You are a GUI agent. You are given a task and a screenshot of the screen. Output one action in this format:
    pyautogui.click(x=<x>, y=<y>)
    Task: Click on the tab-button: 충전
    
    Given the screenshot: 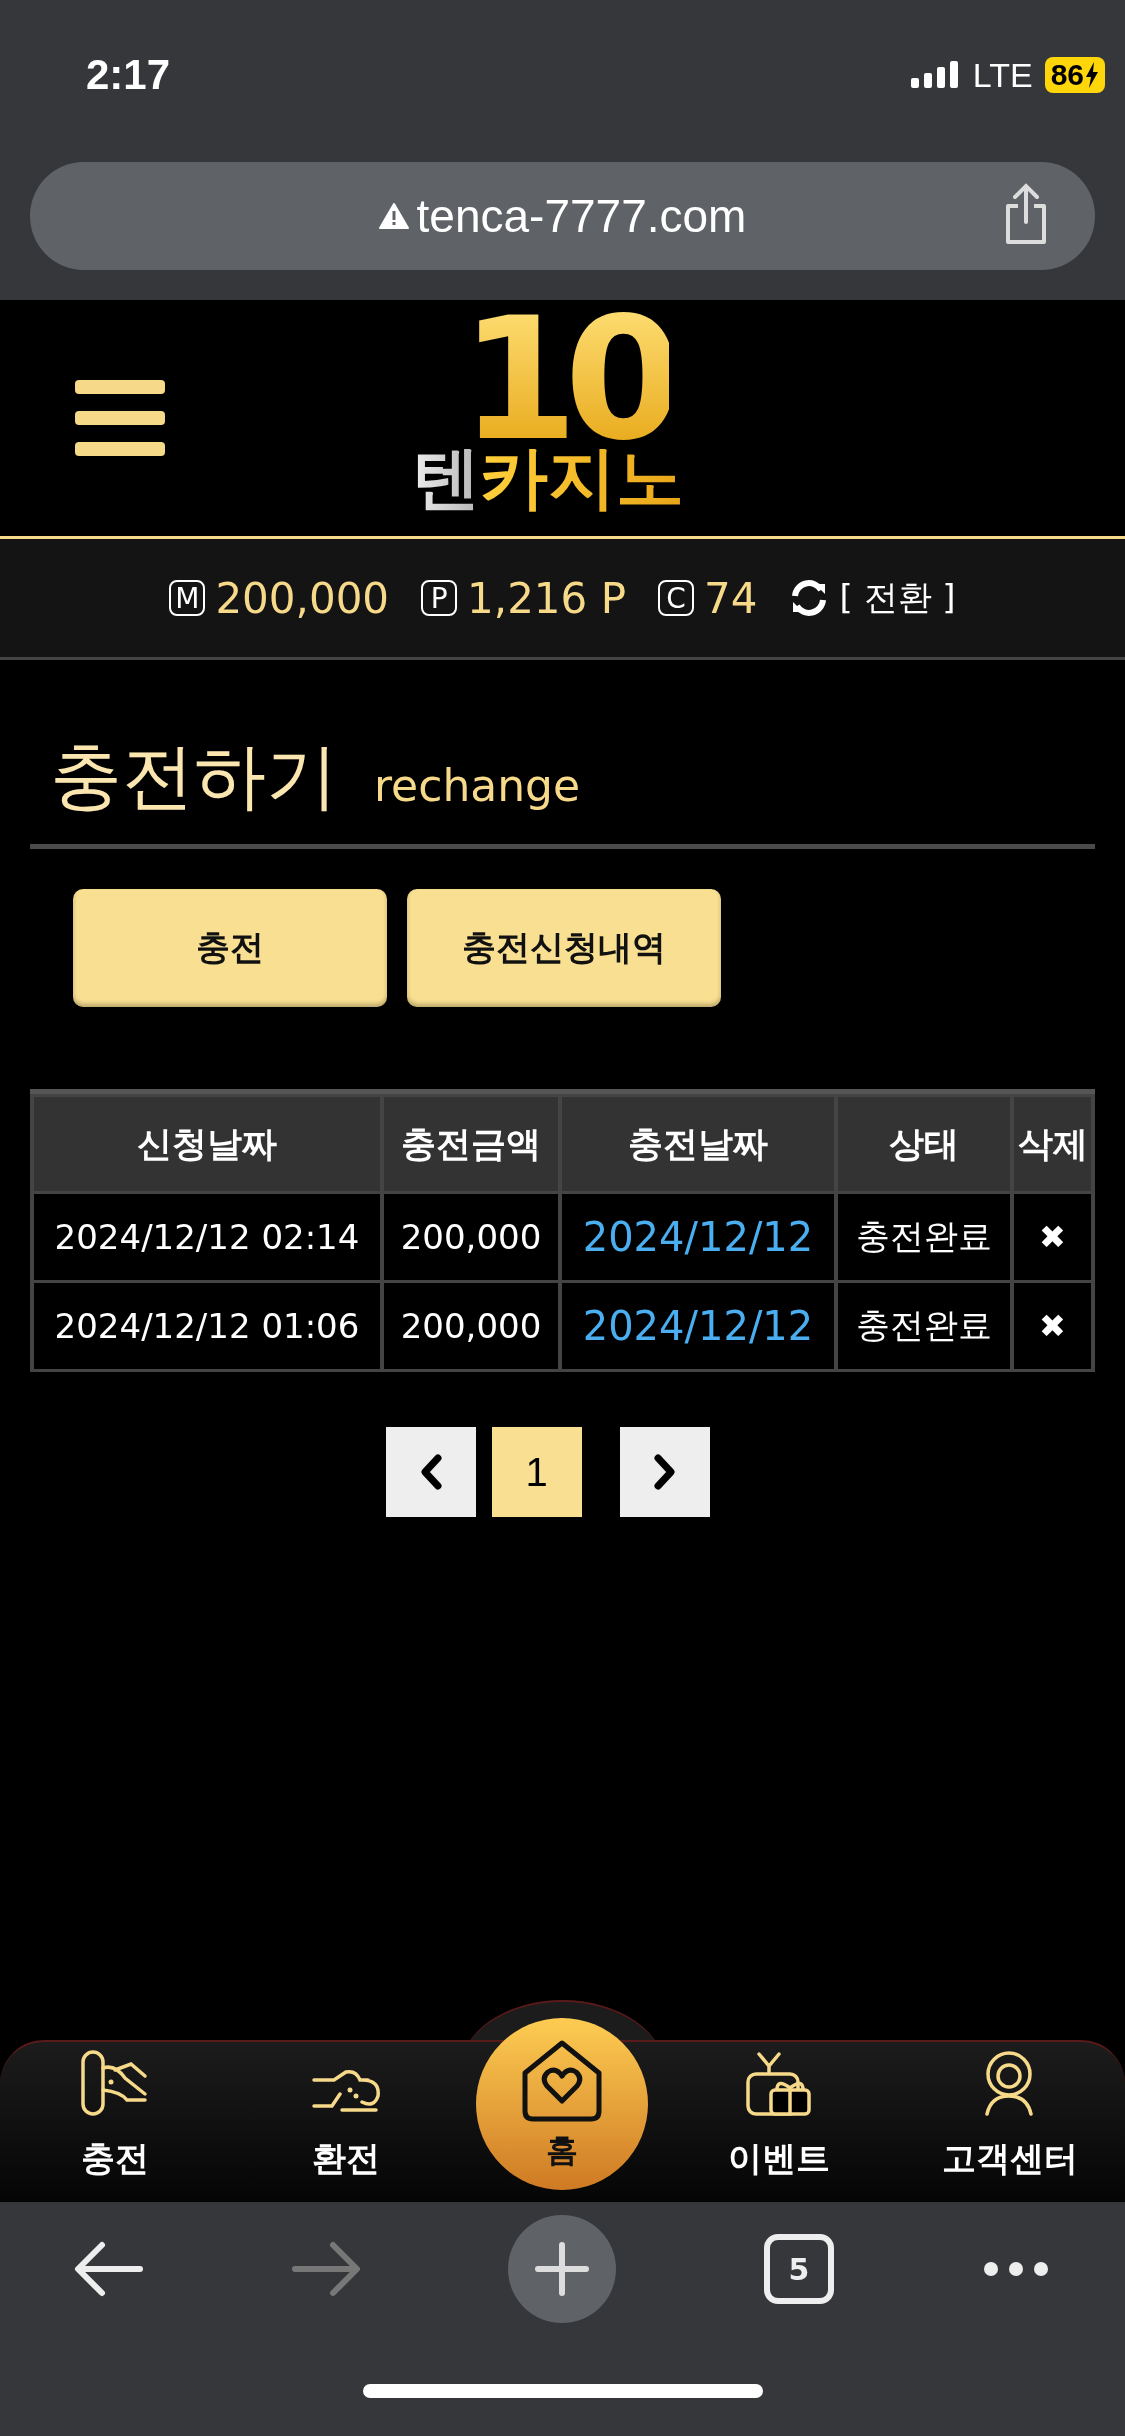 What is the action you would take?
    pyautogui.click(x=230, y=948)
    